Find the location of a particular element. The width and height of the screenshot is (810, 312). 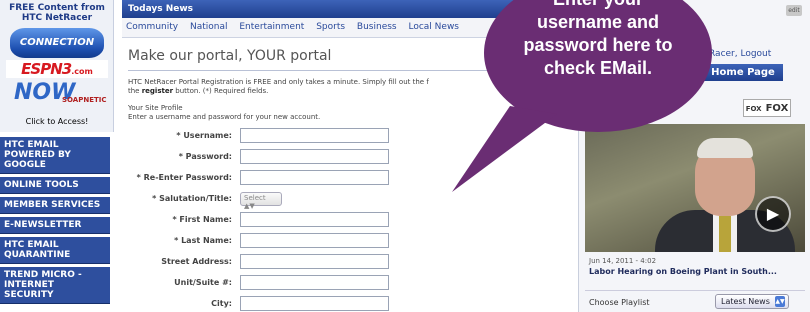

city-field is located at coordinates (314, 303).